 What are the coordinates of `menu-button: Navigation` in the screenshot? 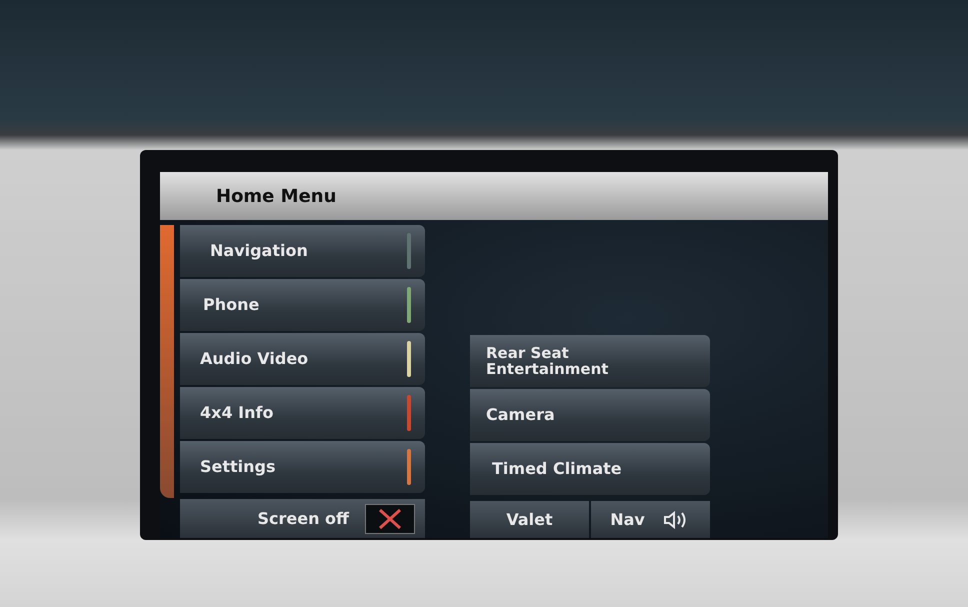 It's located at (302, 251).